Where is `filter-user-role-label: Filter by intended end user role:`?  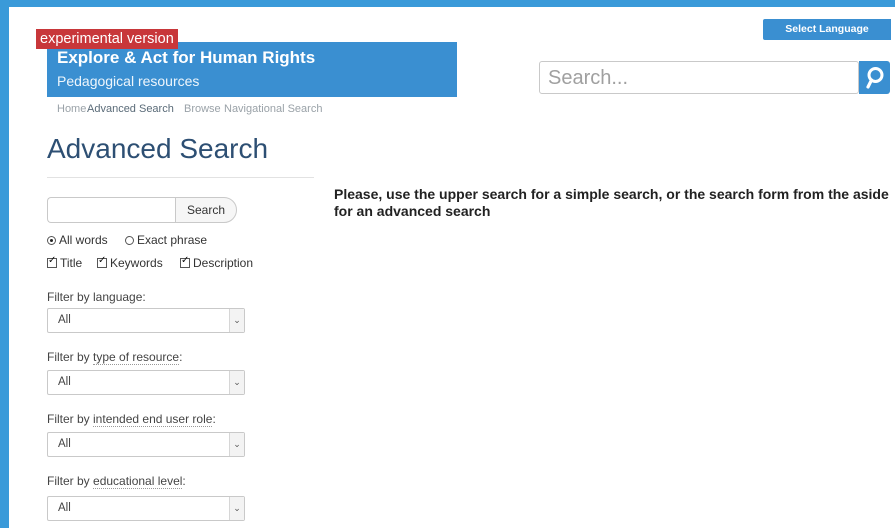
filter-user-role-label: Filter by intended end user role: is located at coordinates (131, 419).